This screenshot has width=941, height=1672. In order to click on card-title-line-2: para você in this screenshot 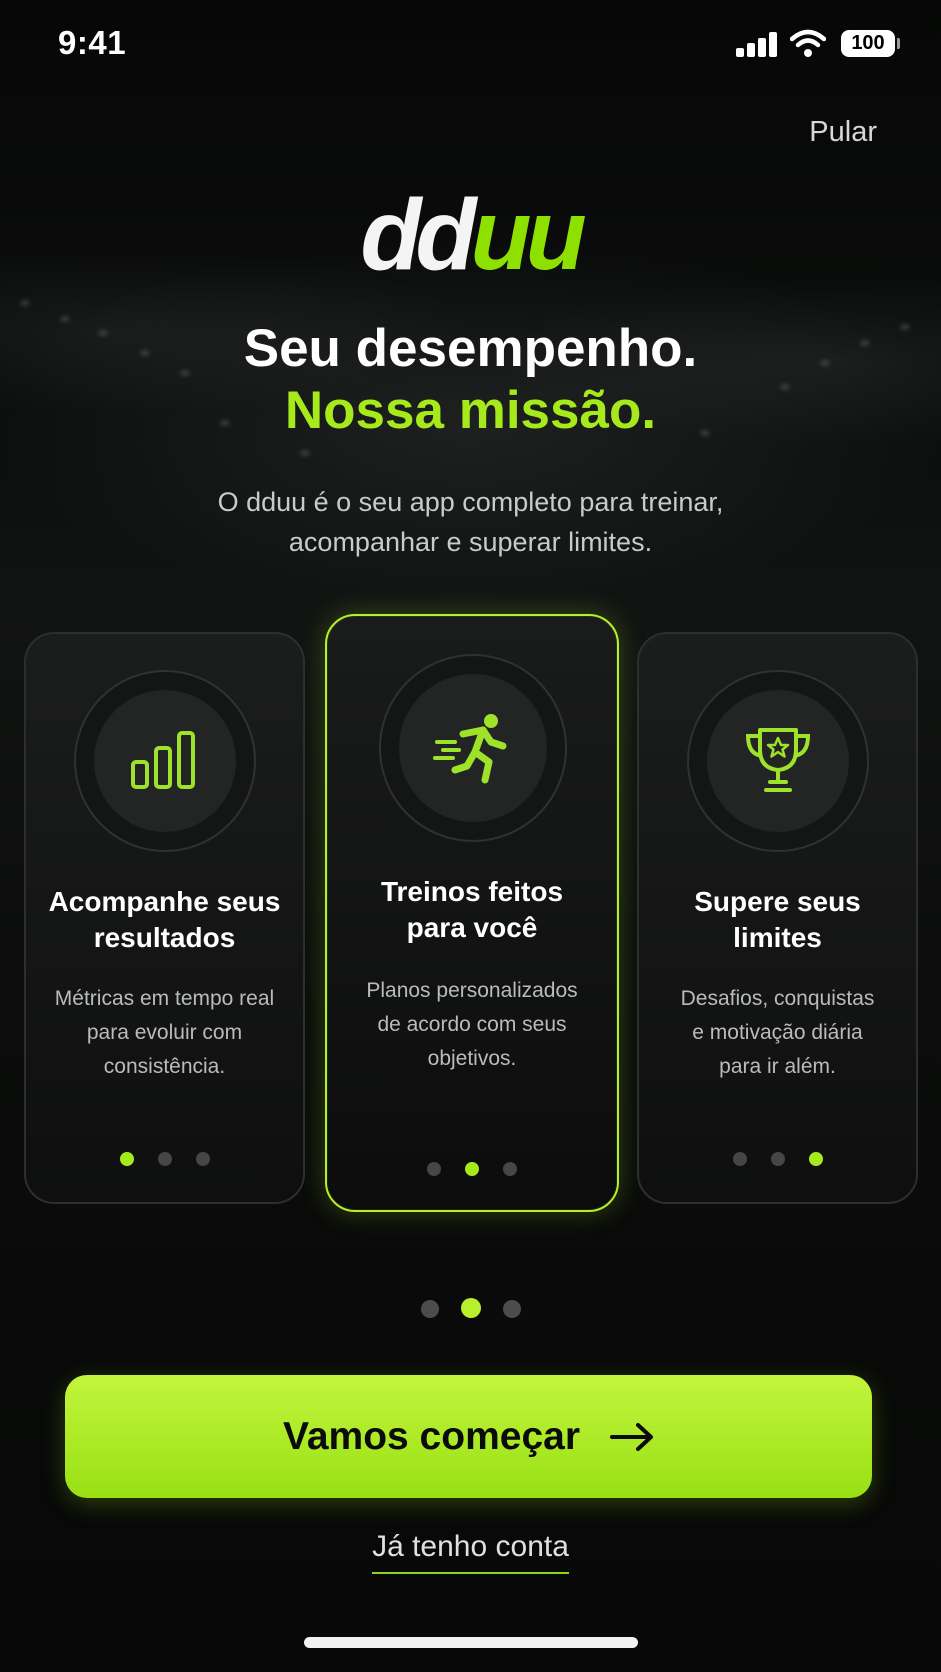, I will do `click(472, 927)`.